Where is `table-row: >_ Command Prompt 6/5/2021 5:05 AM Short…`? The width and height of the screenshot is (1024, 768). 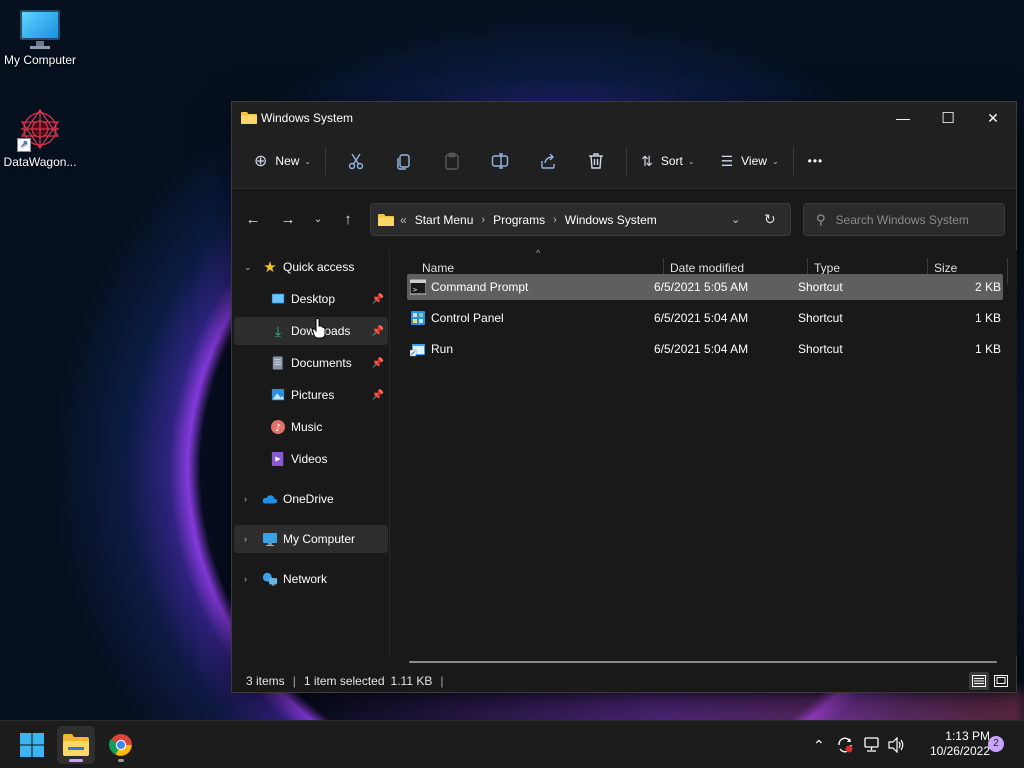
table-row: >_ Command Prompt 6/5/2021 5:05 AM Short… is located at coordinates (705, 287).